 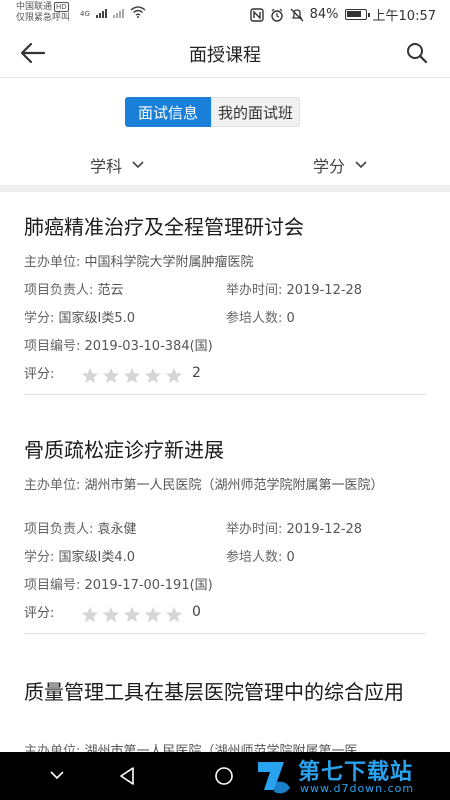 What do you see at coordinates (196, 612) in the screenshot?
I see `rating-count: 0` at bounding box center [196, 612].